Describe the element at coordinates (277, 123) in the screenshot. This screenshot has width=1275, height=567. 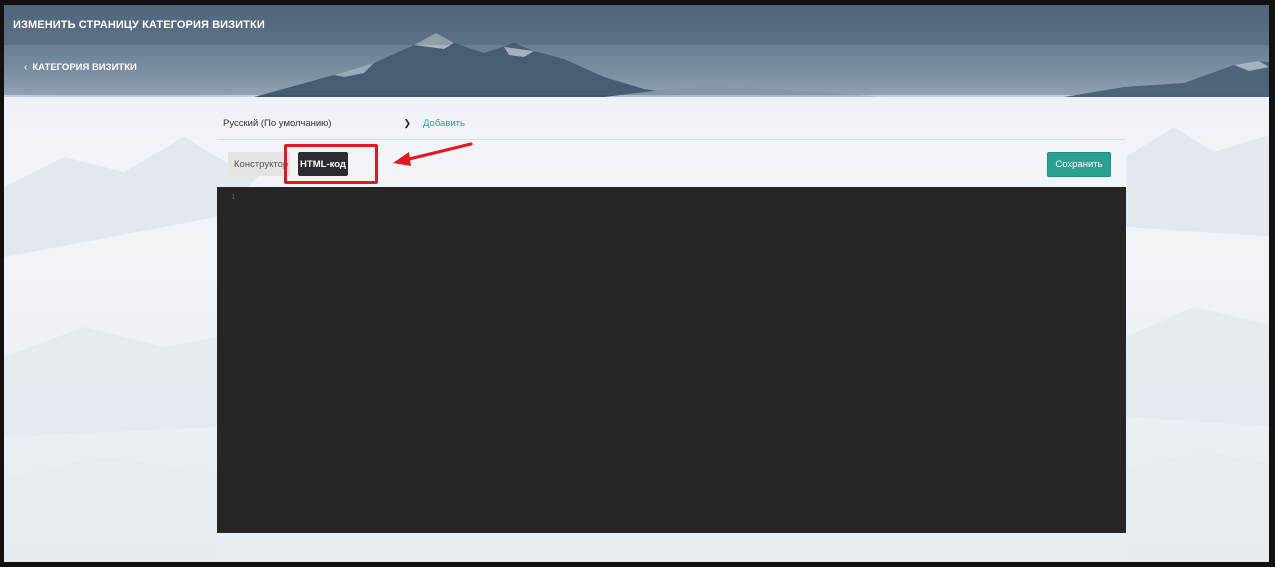
I see `language-select-value: Русский (По умолчанию)` at that location.